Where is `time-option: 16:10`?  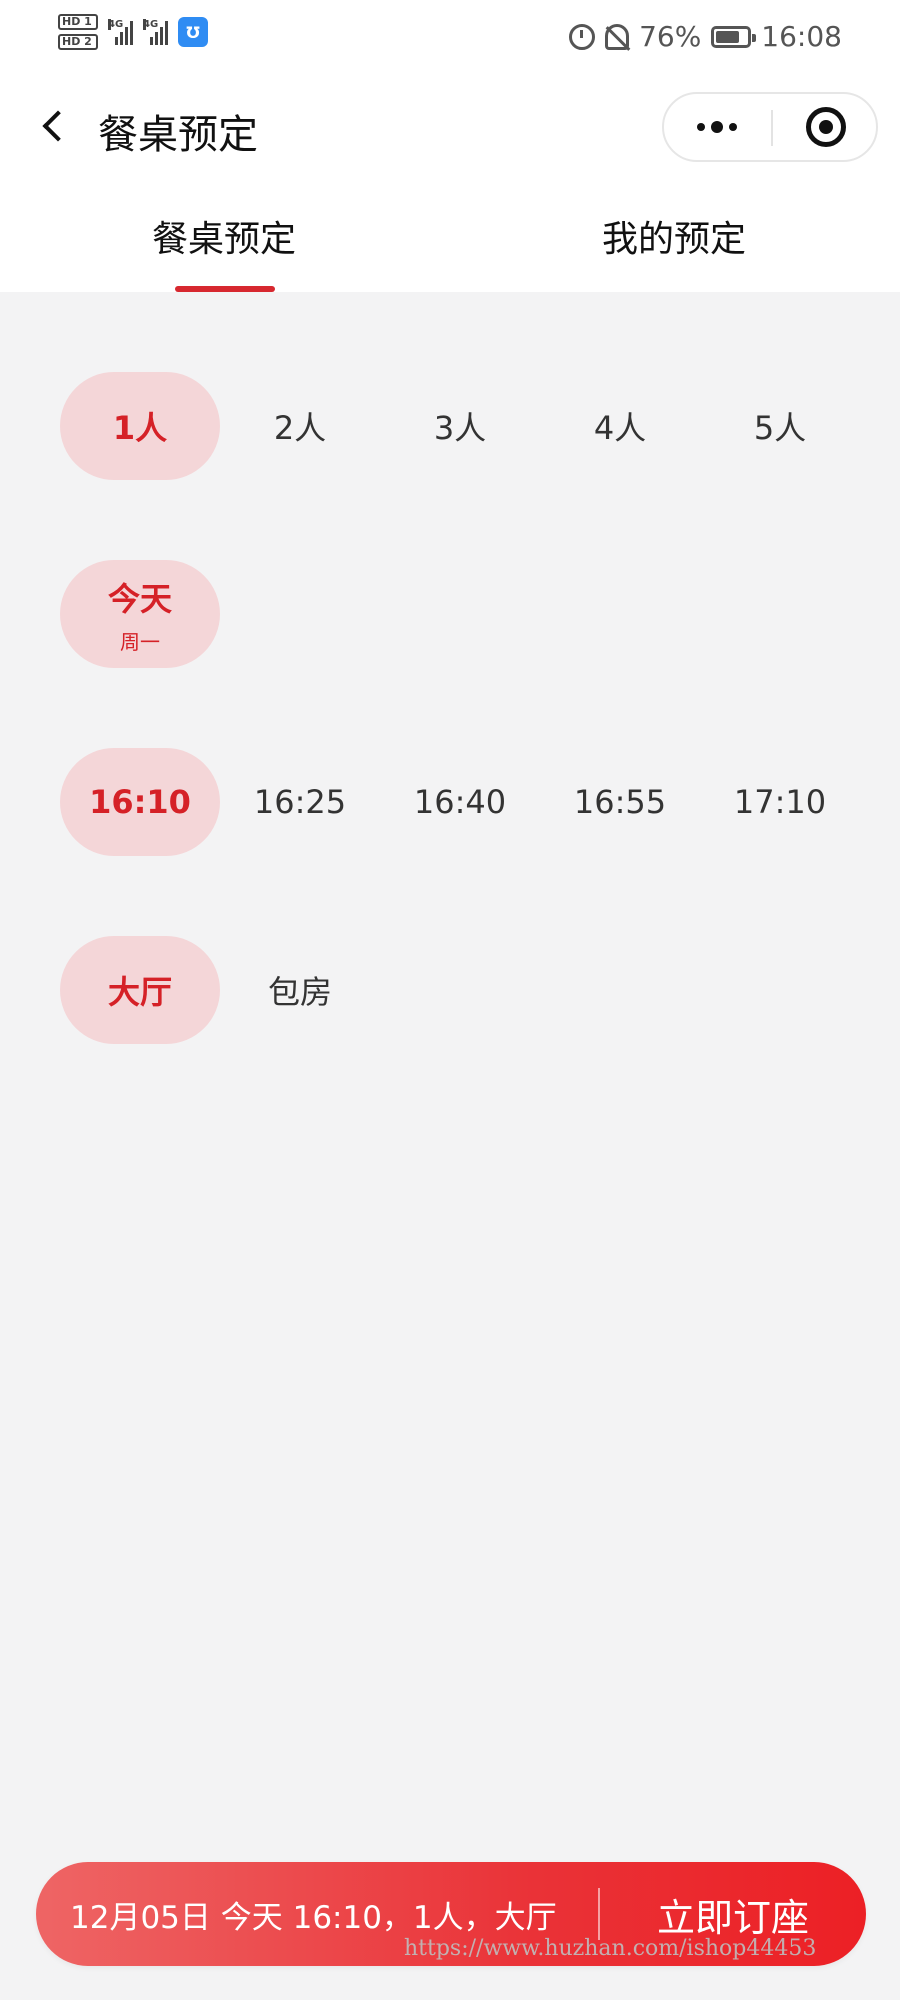 time-option: 16:10 is located at coordinates (140, 802).